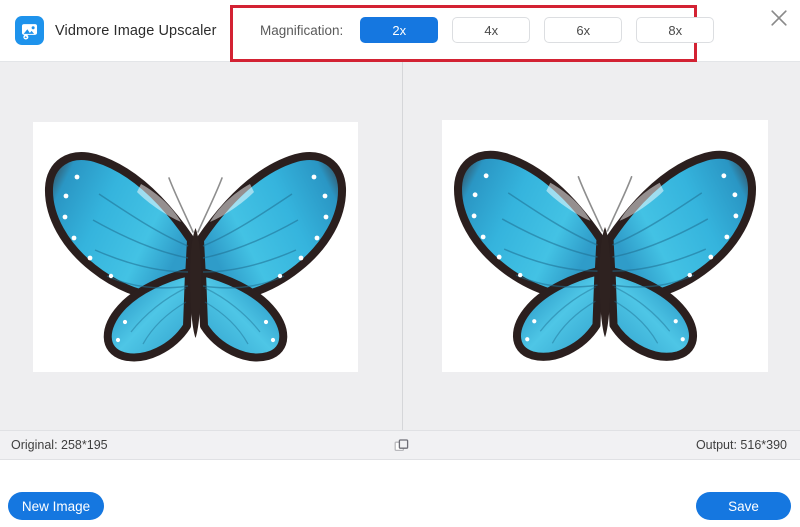 This screenshot has height=527, width=800. Describe the element at coordinates (491, 30) in the screenshot. I see `magnification-option-4x: 4x` at that location.